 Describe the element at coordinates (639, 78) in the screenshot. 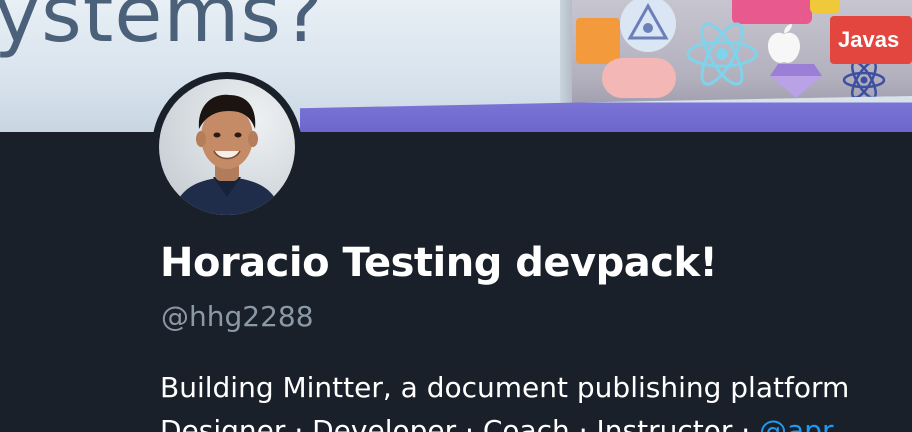

I see `sticker-cat` at that location.